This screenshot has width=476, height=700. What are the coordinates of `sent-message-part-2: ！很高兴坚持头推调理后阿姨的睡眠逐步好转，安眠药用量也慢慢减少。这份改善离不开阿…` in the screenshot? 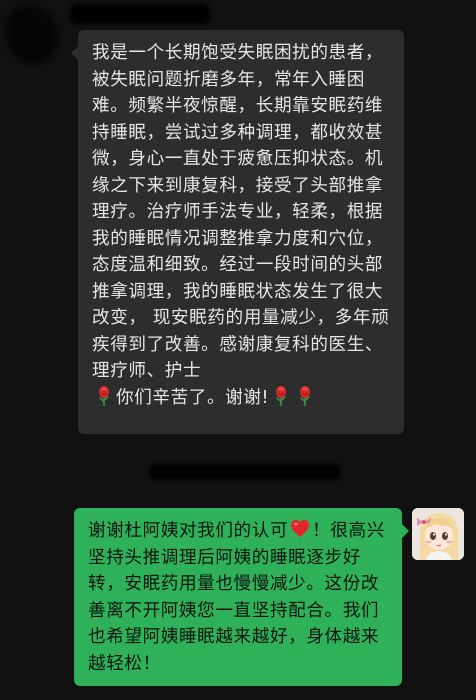 It's located at (236, 597).